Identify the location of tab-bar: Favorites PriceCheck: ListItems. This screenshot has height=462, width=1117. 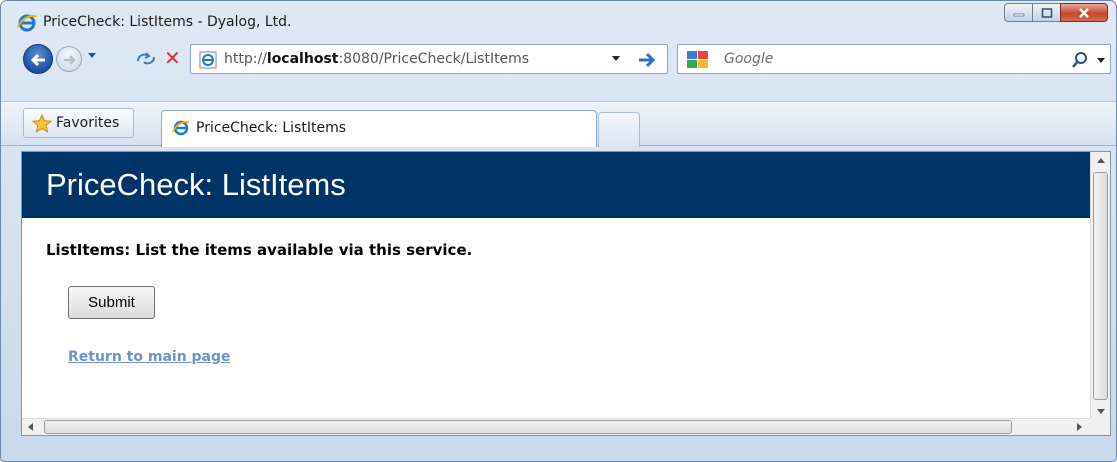
(558, 124).